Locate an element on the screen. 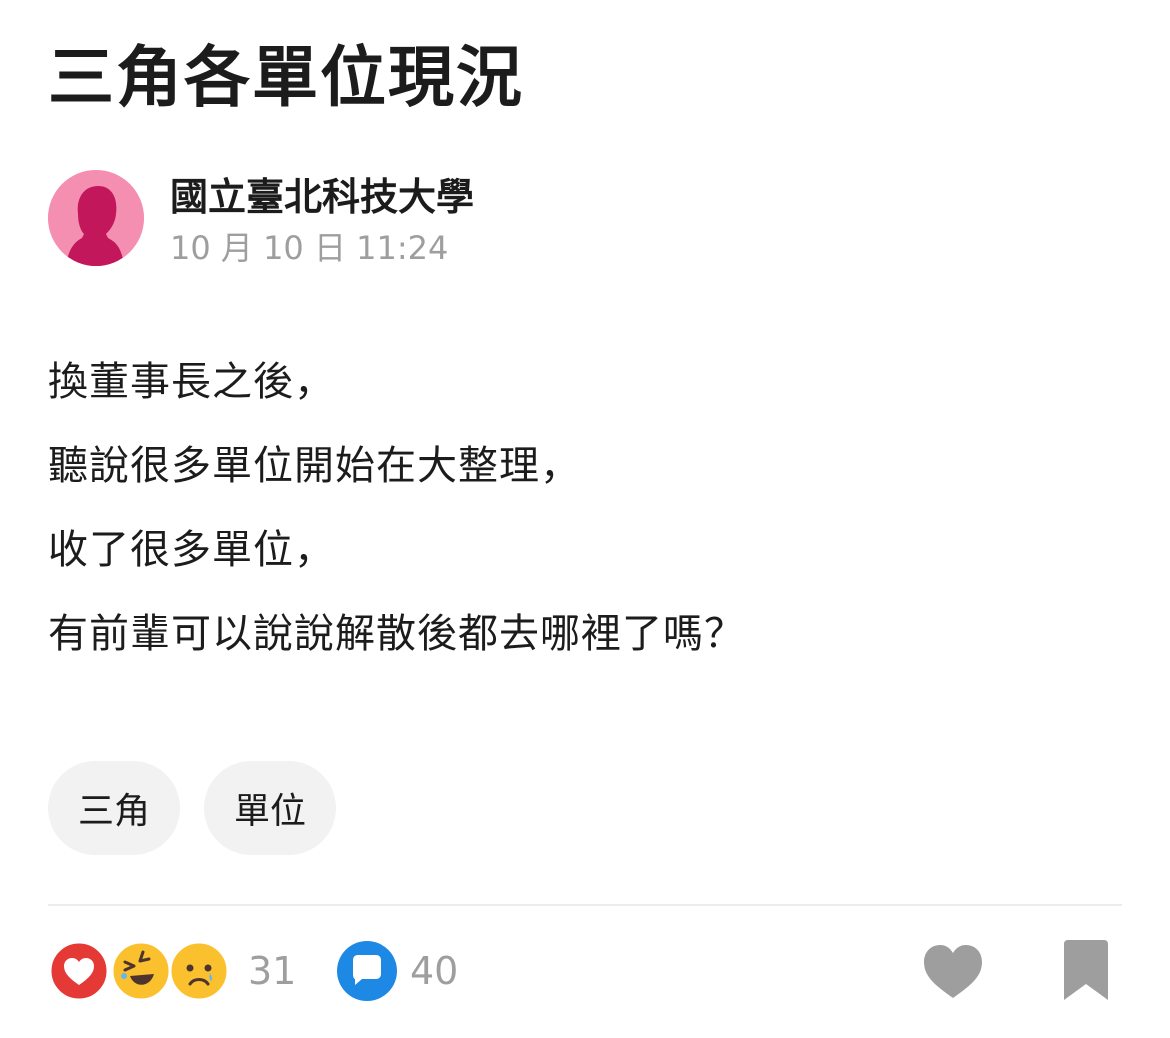 Image resolution: width=1170 pixels, height=1038 pixels. comment-count: 40 is located at coordinates (434, 971).